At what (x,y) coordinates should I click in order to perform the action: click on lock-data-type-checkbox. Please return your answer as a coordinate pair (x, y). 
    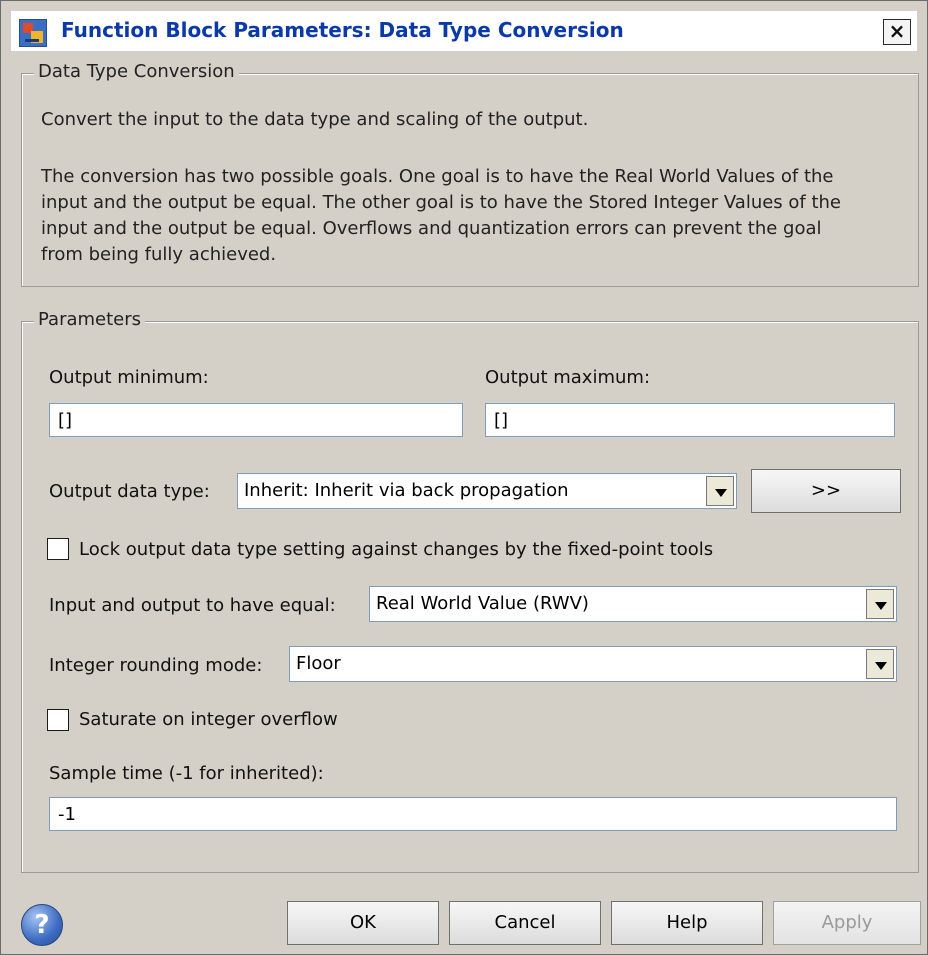
    Looking at the image, I should click on (58, 549).